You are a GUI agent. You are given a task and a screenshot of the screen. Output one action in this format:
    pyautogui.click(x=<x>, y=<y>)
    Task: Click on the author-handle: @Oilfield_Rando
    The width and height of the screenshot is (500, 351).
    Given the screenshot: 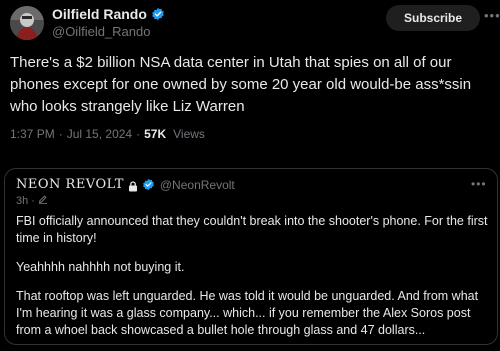 What is the action you would take?
    pyautogui.click(x=101, y=31)
    